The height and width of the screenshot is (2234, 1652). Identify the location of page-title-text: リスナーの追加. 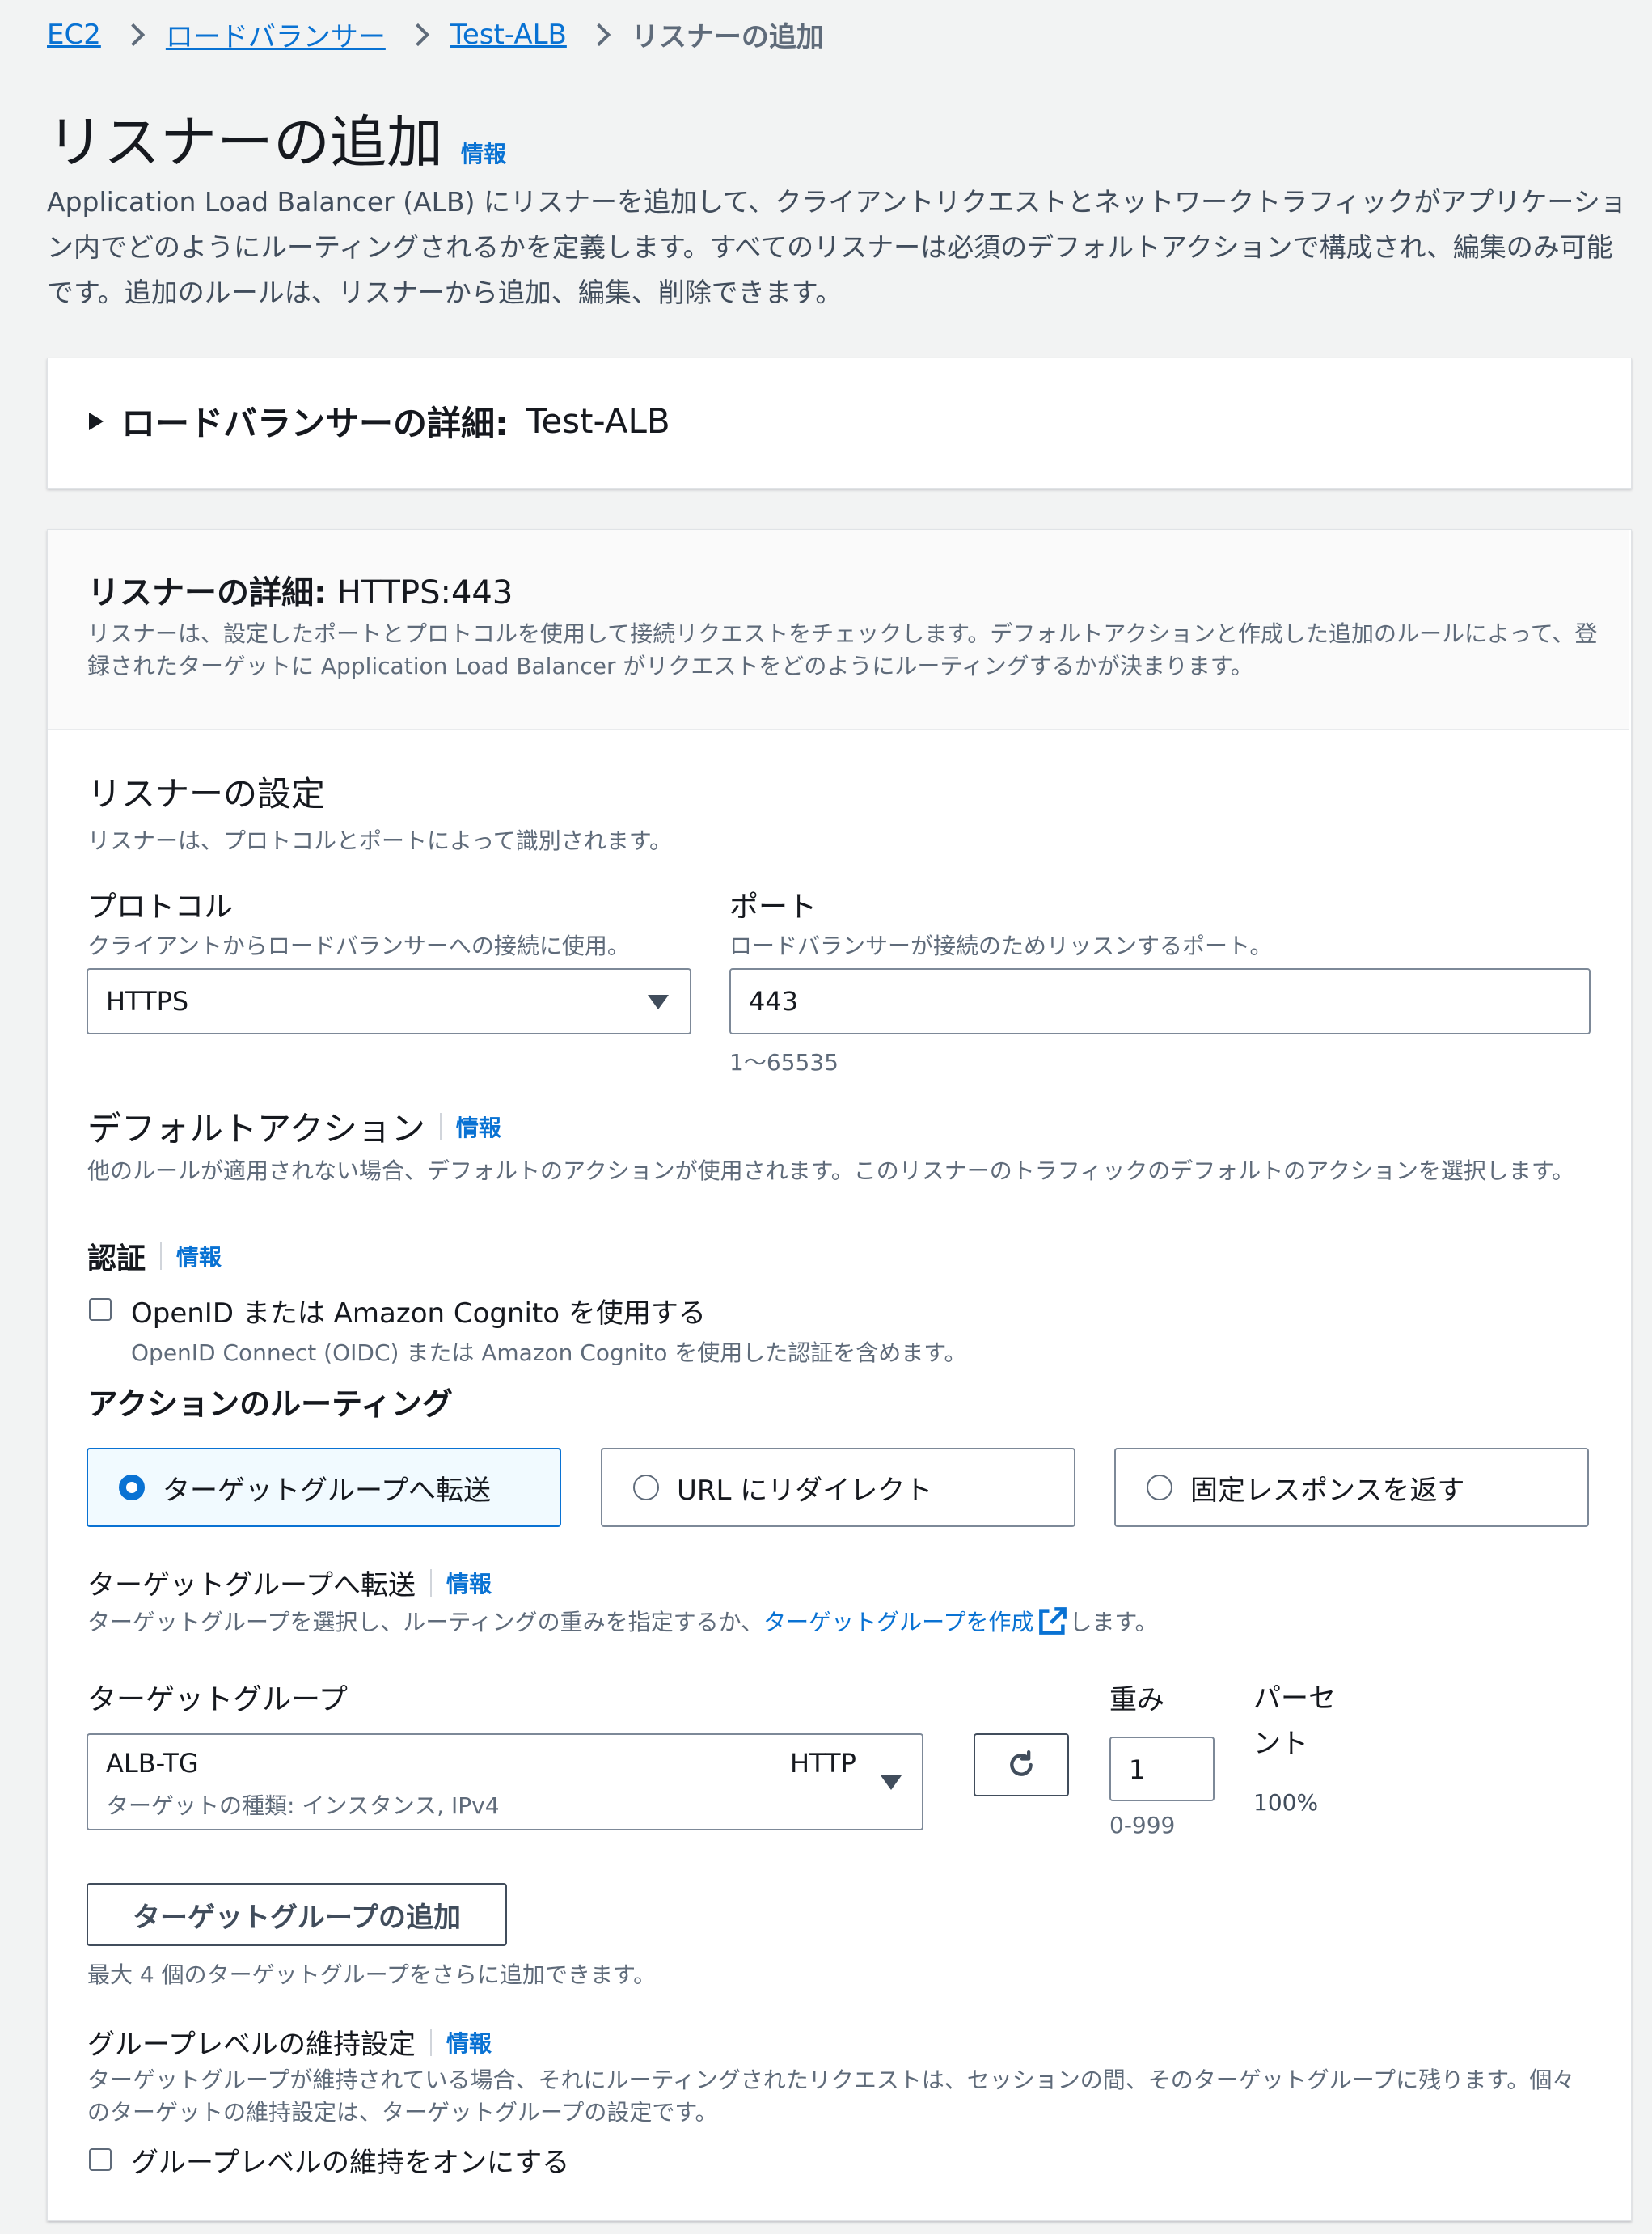
(245, 142).